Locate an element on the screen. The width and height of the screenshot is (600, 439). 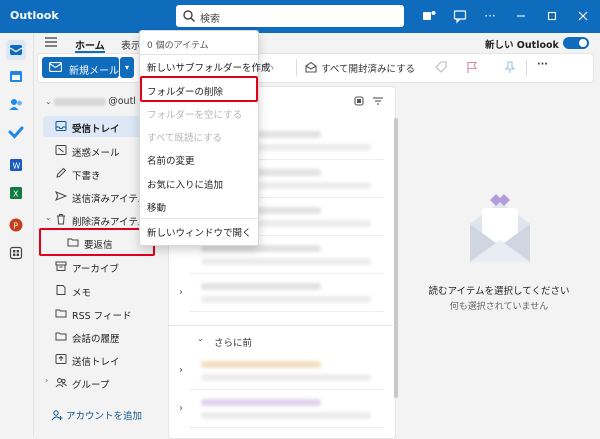
folder-archive: アーカイブ is located at coordinates (102, 266).